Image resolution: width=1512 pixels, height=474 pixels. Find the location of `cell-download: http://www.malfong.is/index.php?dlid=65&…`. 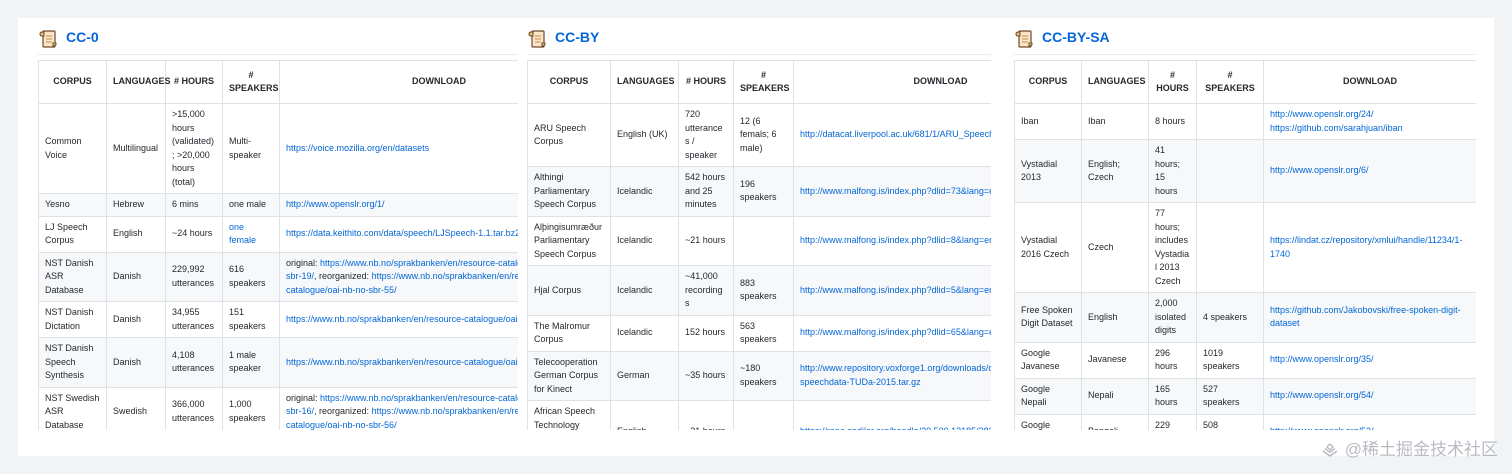

cell-download: http://www.malfong.is/index.php?dlid=65&… is located at coordinates (892, 333).